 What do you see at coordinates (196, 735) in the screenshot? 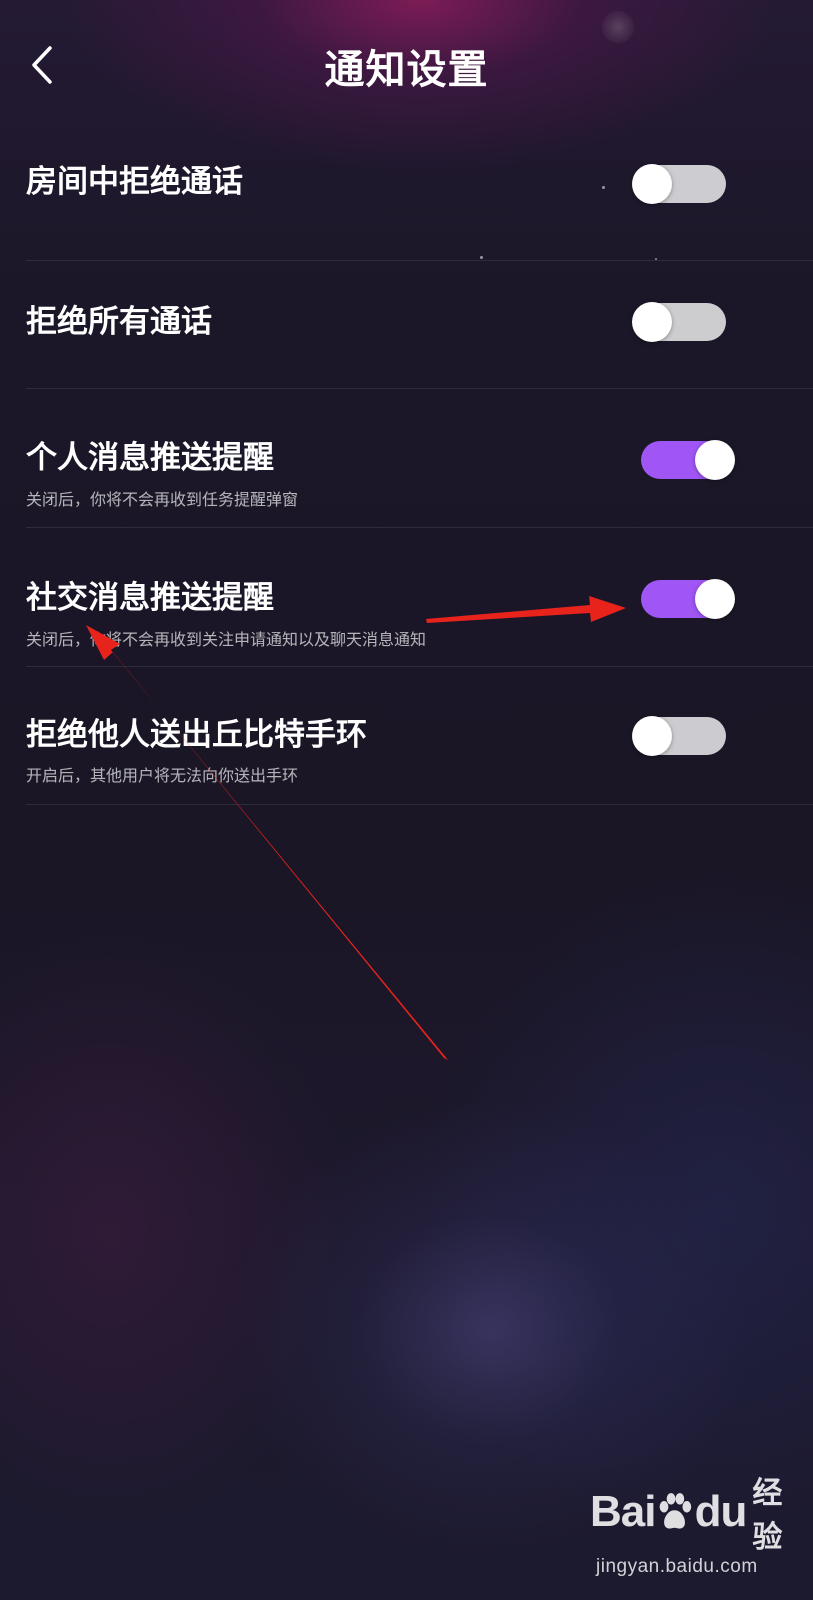
I see `setting-title: 拒绝他人送出丘比特手环` at bounding box center [196, 735].